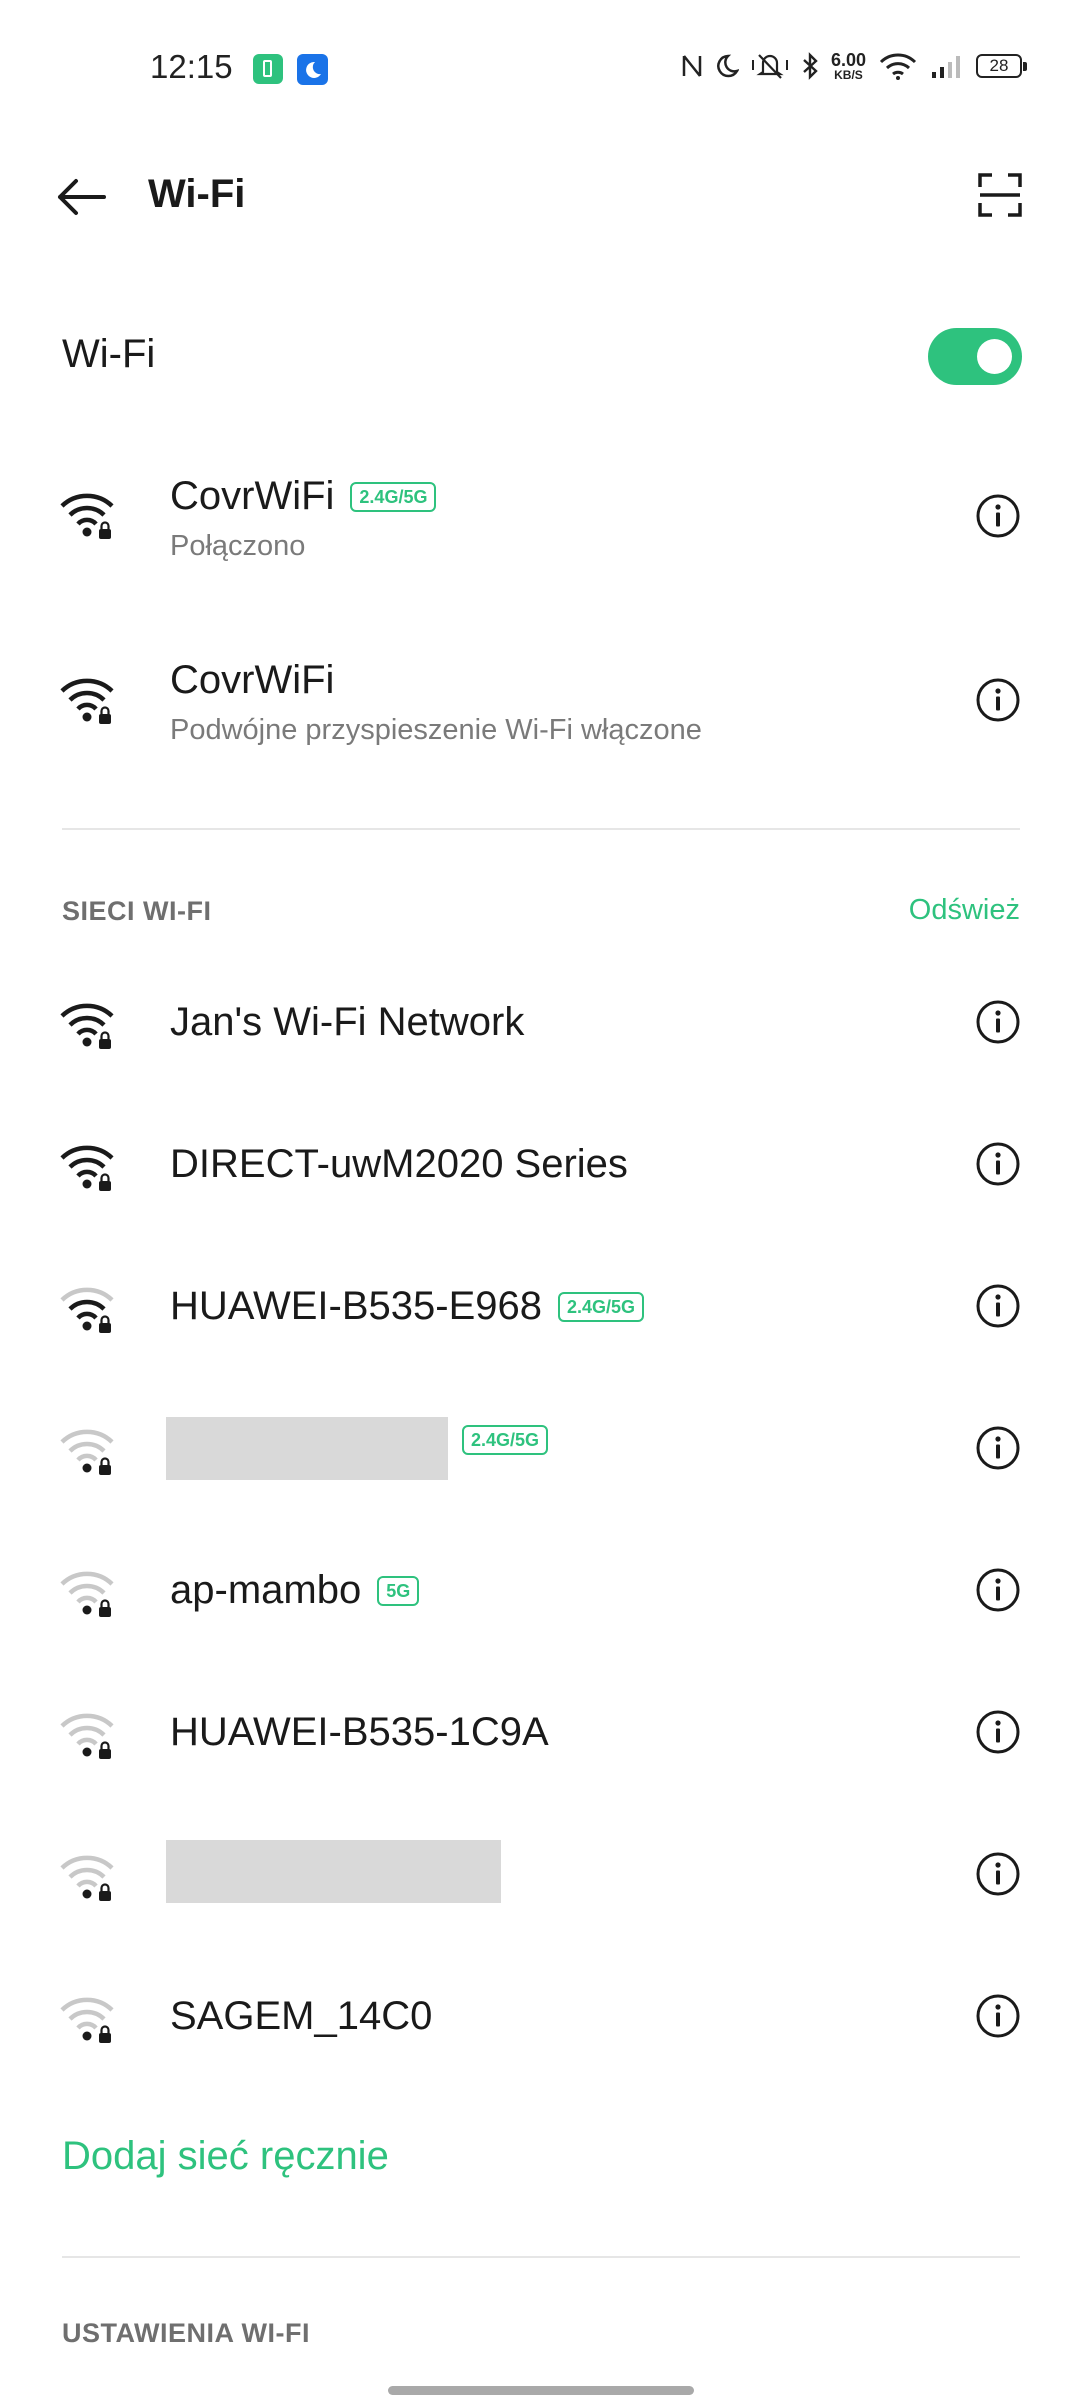 The height and width of the screenshot is (2400, 1080). Describe the element at coordinates (312, 69) in the screenshot. I see `moon-app-icon` at that location.